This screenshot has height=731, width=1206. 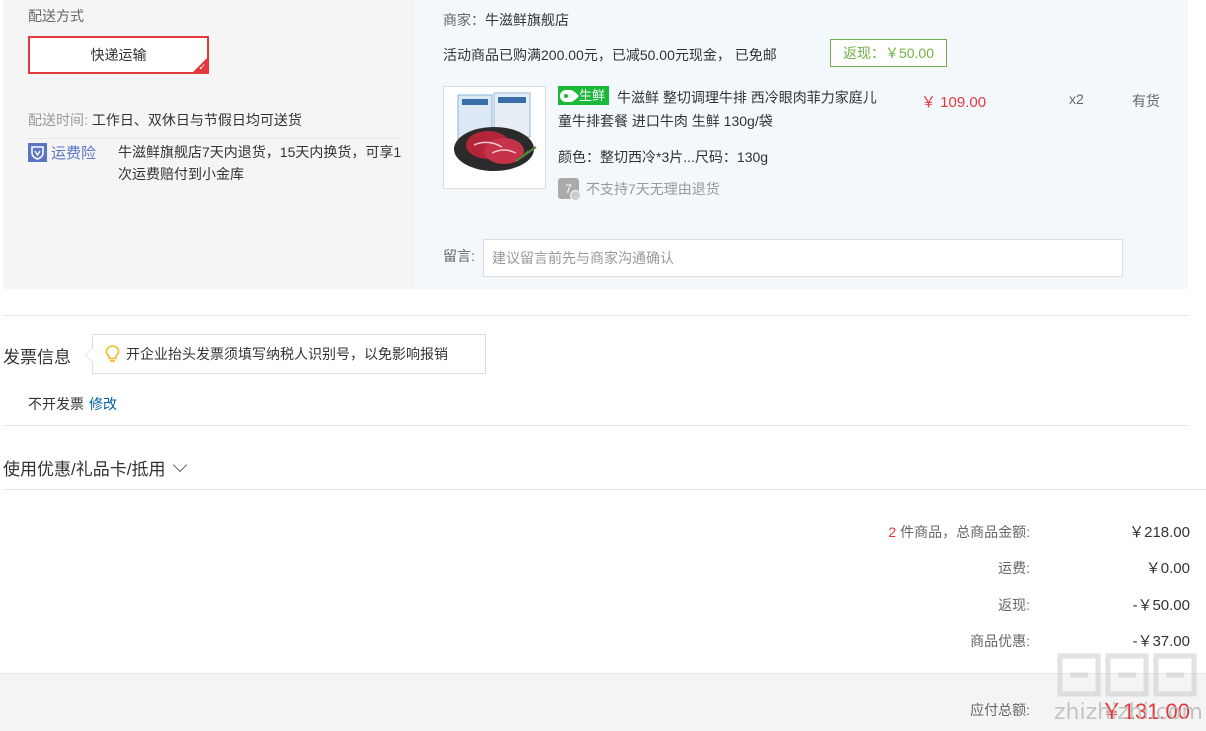 What do you see at coordinates (653, 188) in the screenshot?
I see `return-policy-text: 不支持7天无理由退货` at bounding box center [653, 188].